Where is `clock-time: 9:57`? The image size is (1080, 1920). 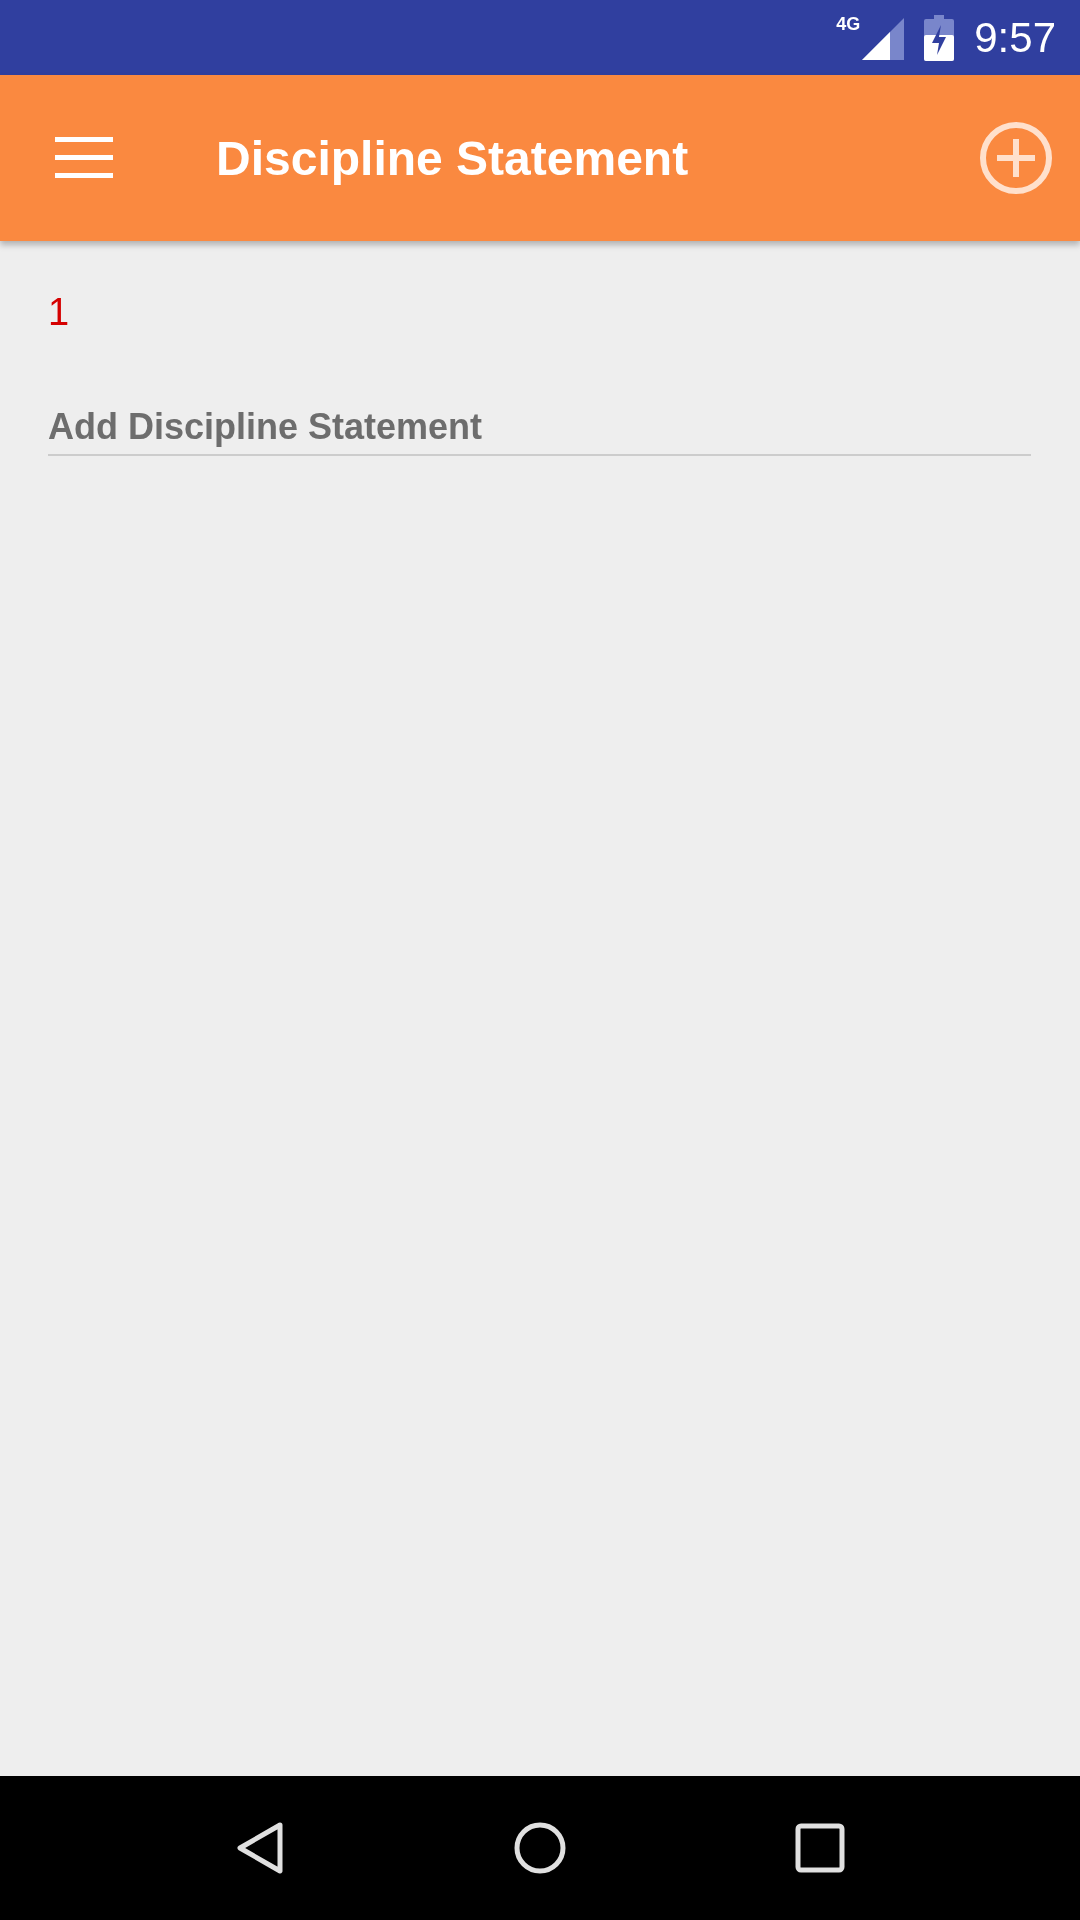
clock-time: 9:57 is located at coordinates (1015, 37).